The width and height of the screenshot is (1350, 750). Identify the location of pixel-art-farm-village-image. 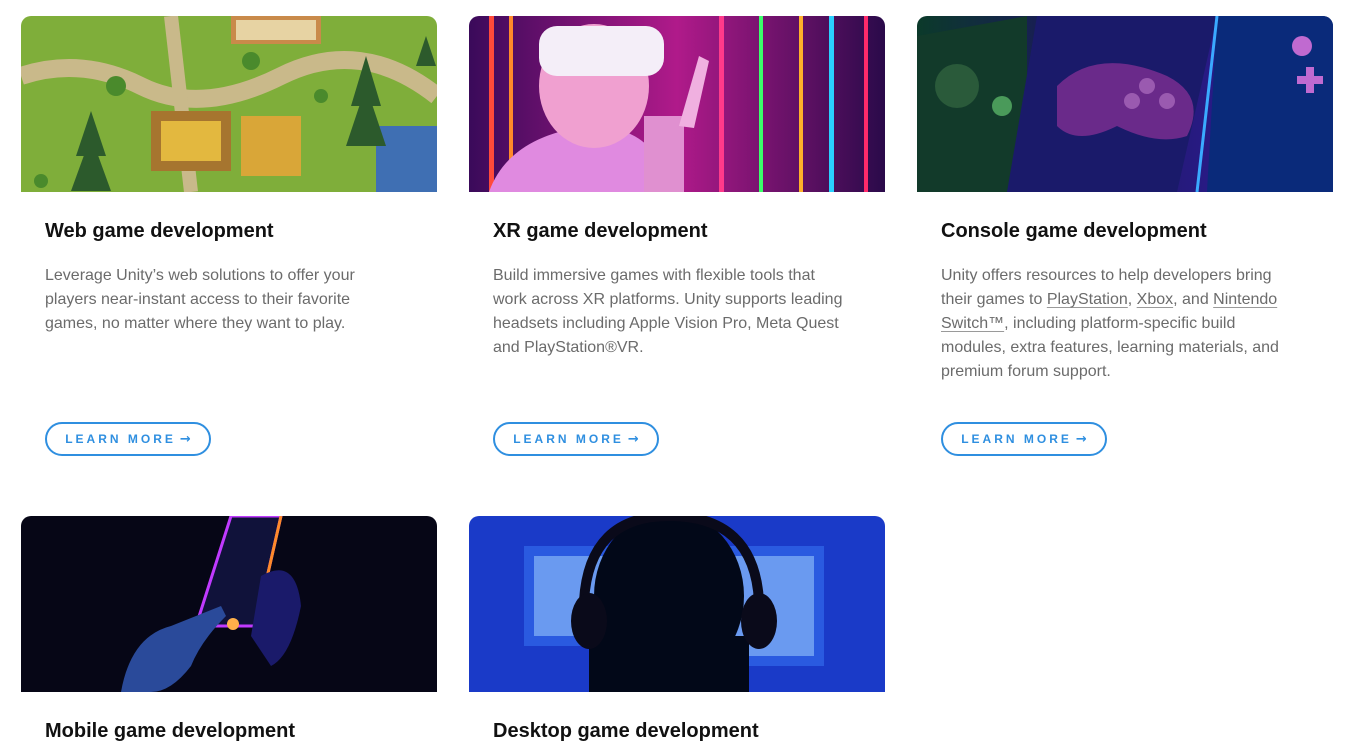
(229, 104).